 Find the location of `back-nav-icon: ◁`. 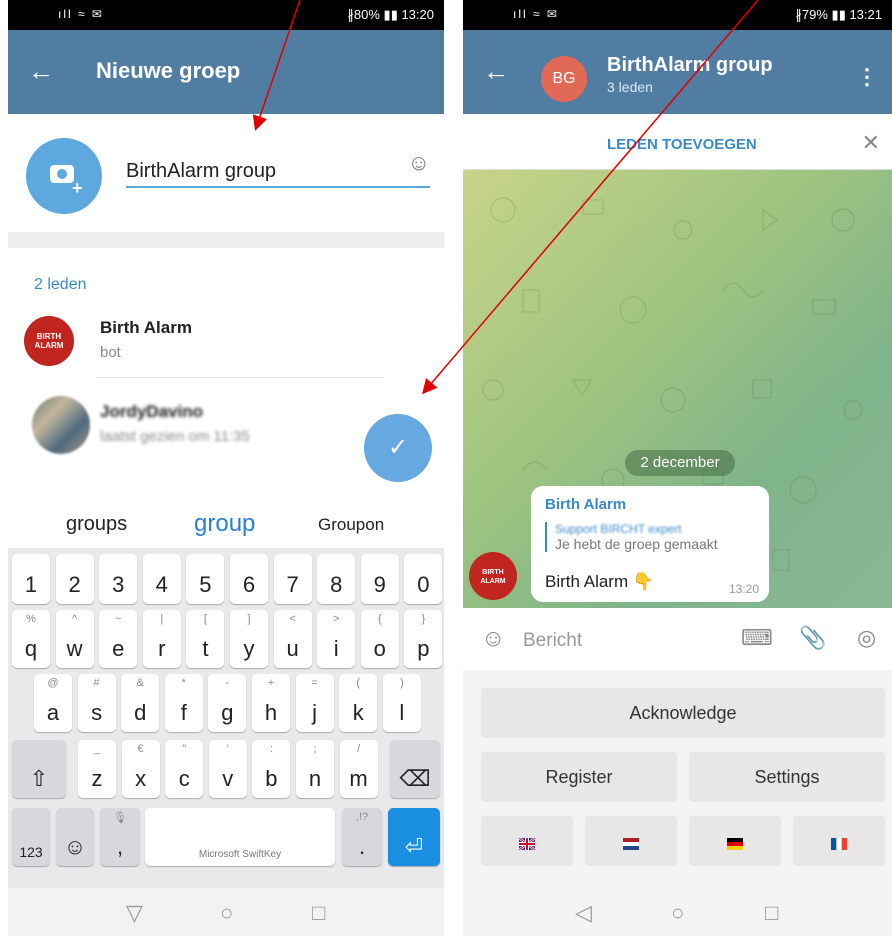

back-nav-icon: ◁ is located at coordinates (583, 913).